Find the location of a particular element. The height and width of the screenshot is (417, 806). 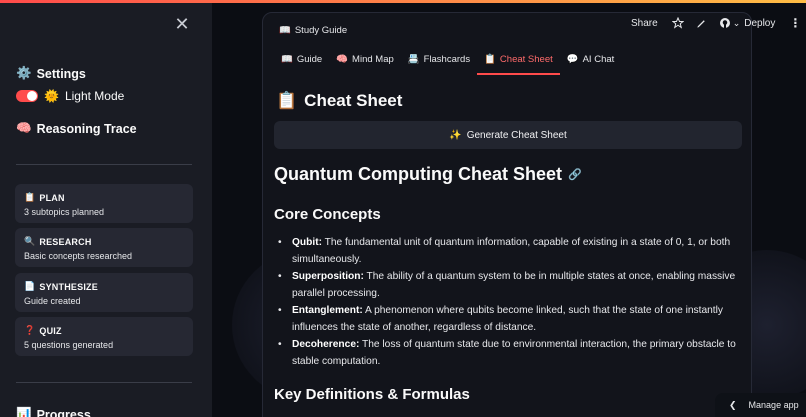

cheat-sheet-heading-text: Cheat Sheet is located at coordinates (353, 100).